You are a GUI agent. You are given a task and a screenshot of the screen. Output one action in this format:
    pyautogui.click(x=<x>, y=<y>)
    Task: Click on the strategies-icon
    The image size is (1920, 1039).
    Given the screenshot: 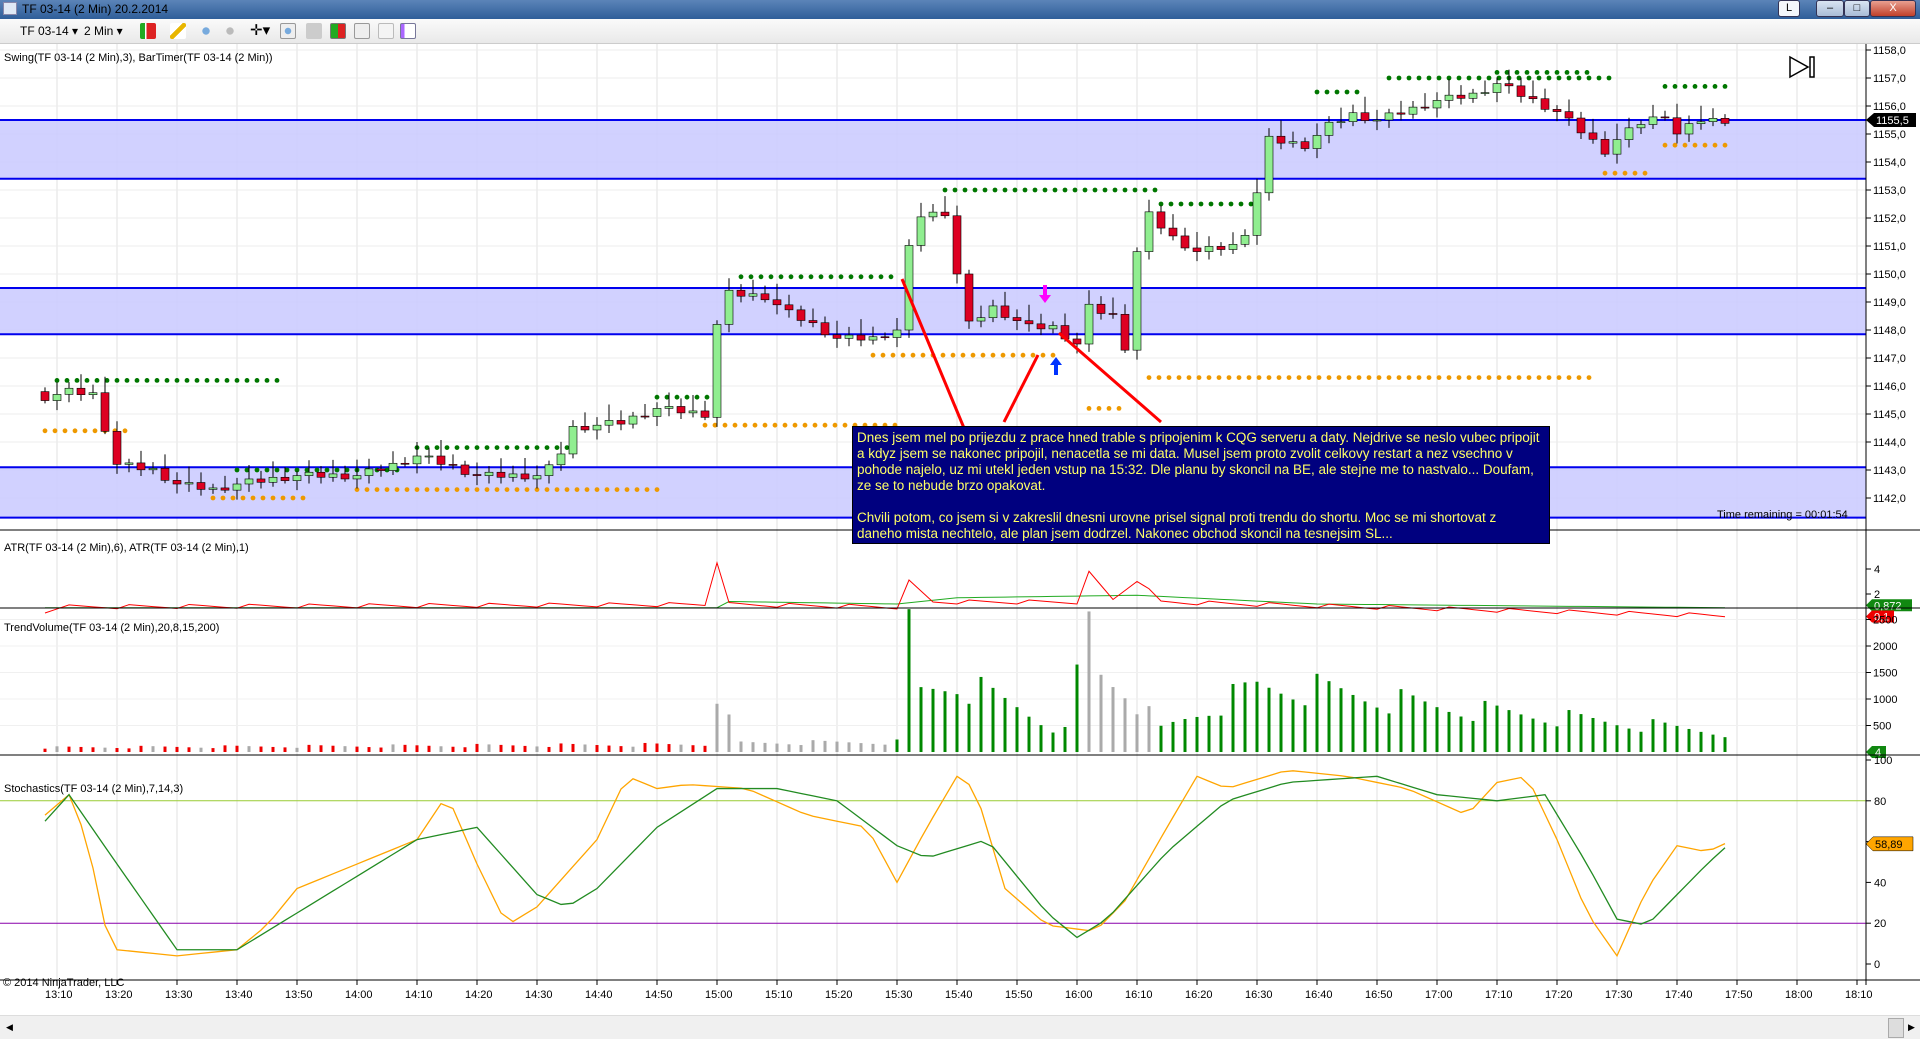 What is the action you would take?
    pyautogui.click(x=362, y=31)
    